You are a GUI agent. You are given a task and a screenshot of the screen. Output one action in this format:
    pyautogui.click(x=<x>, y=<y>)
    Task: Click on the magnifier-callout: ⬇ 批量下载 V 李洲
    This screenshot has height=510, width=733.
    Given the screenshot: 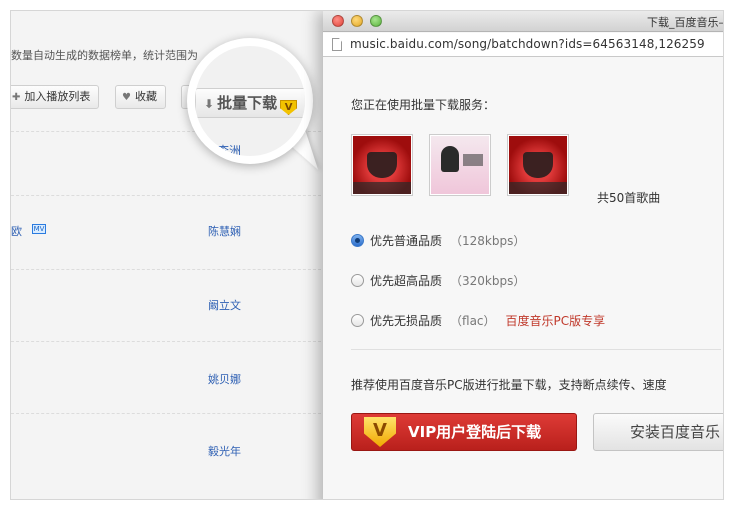 What is the action you would take?
    pyautogui.click(x=250, y=101)
    